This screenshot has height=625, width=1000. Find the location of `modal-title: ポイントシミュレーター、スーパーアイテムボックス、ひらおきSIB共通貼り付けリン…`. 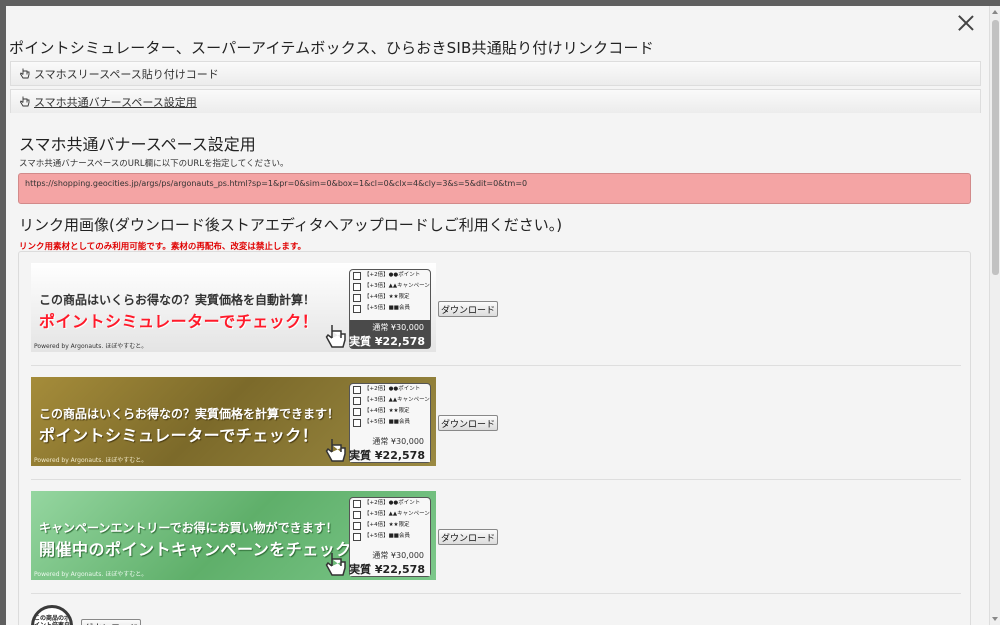

modal-title: ポイントシミュレーター、スーパーアイテムボックス、ひらおきSIB共通貼り付けリン… is located at coordinates (331, 48).